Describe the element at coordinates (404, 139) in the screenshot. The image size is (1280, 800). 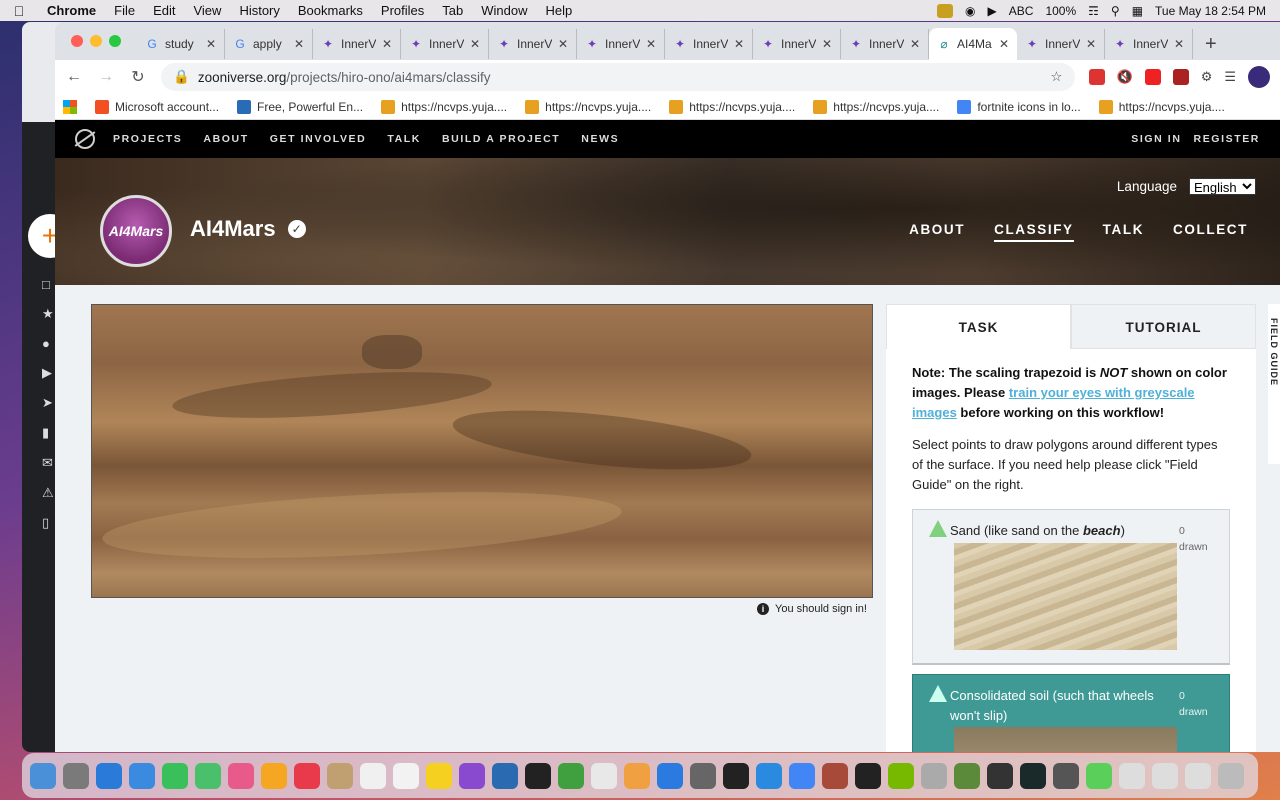
I see `nav-talk: TALK` at that location.